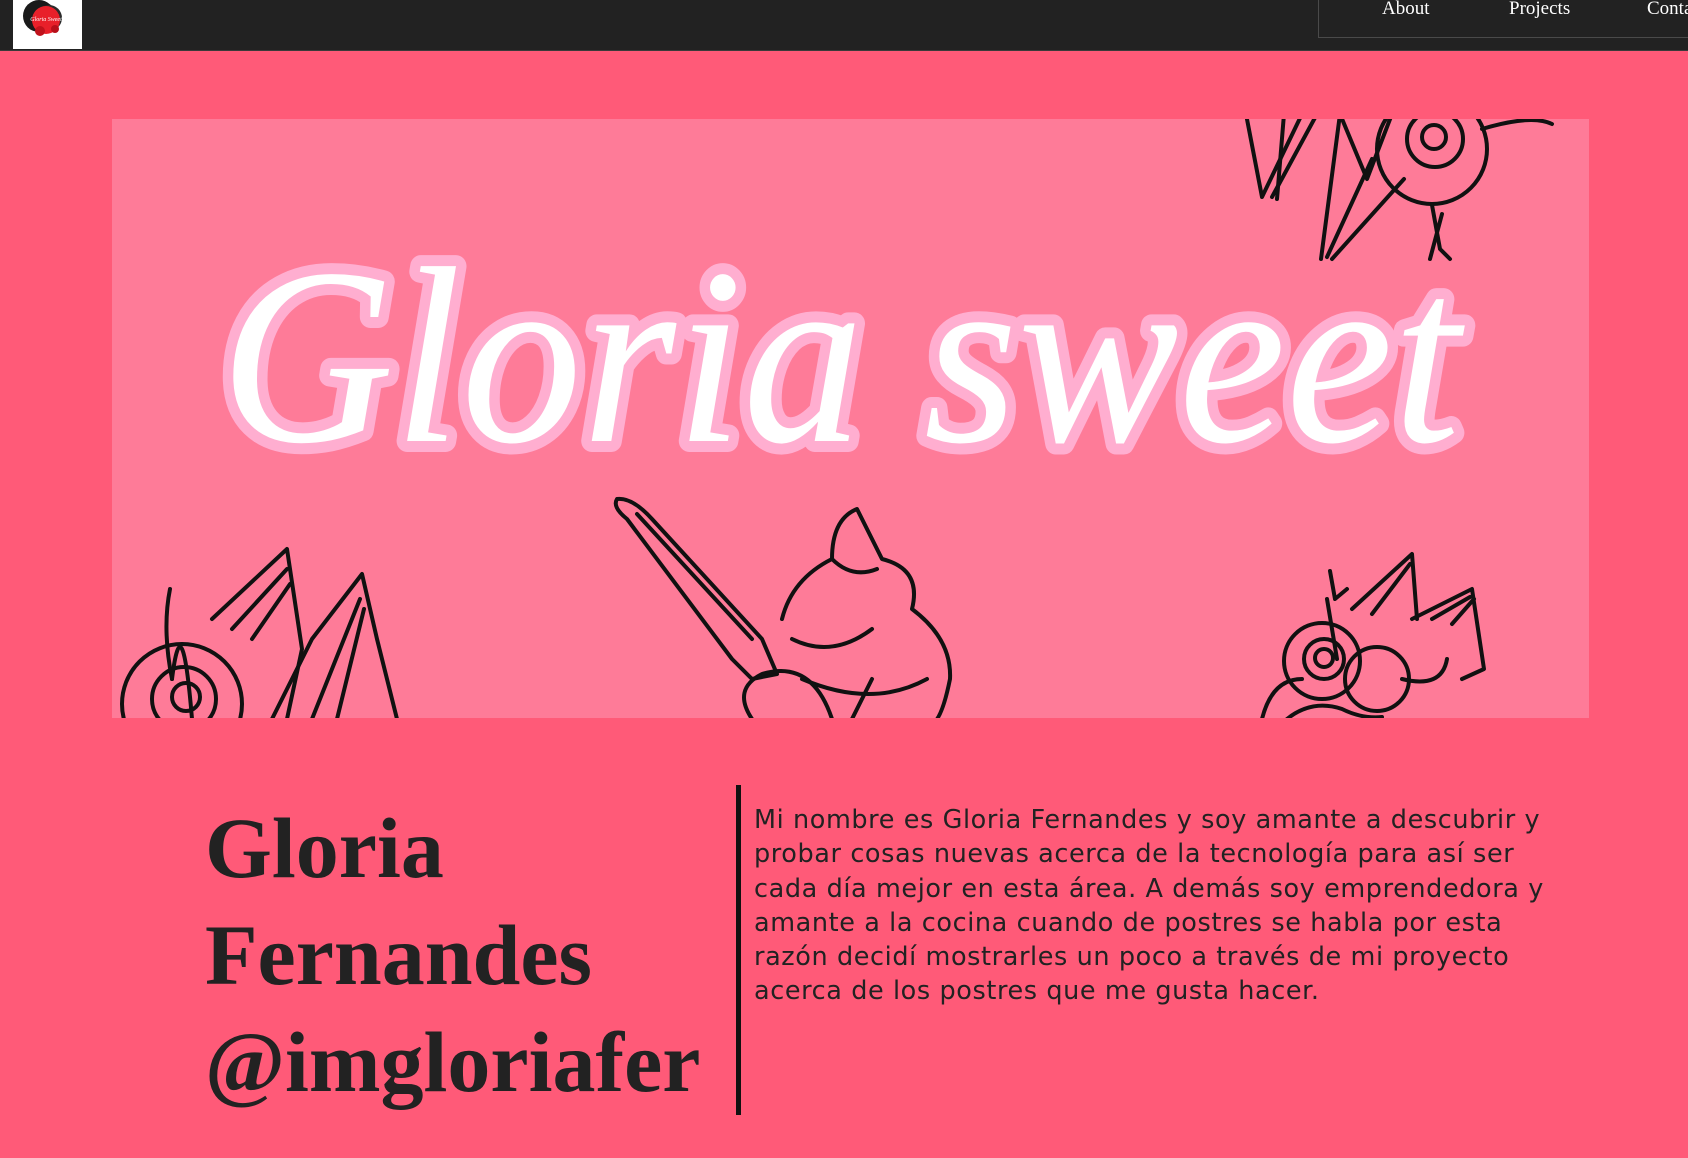 The height and width of the screenshot is (1158, 1688). I want to click on nav-link-about: About, so click(1406, 10).